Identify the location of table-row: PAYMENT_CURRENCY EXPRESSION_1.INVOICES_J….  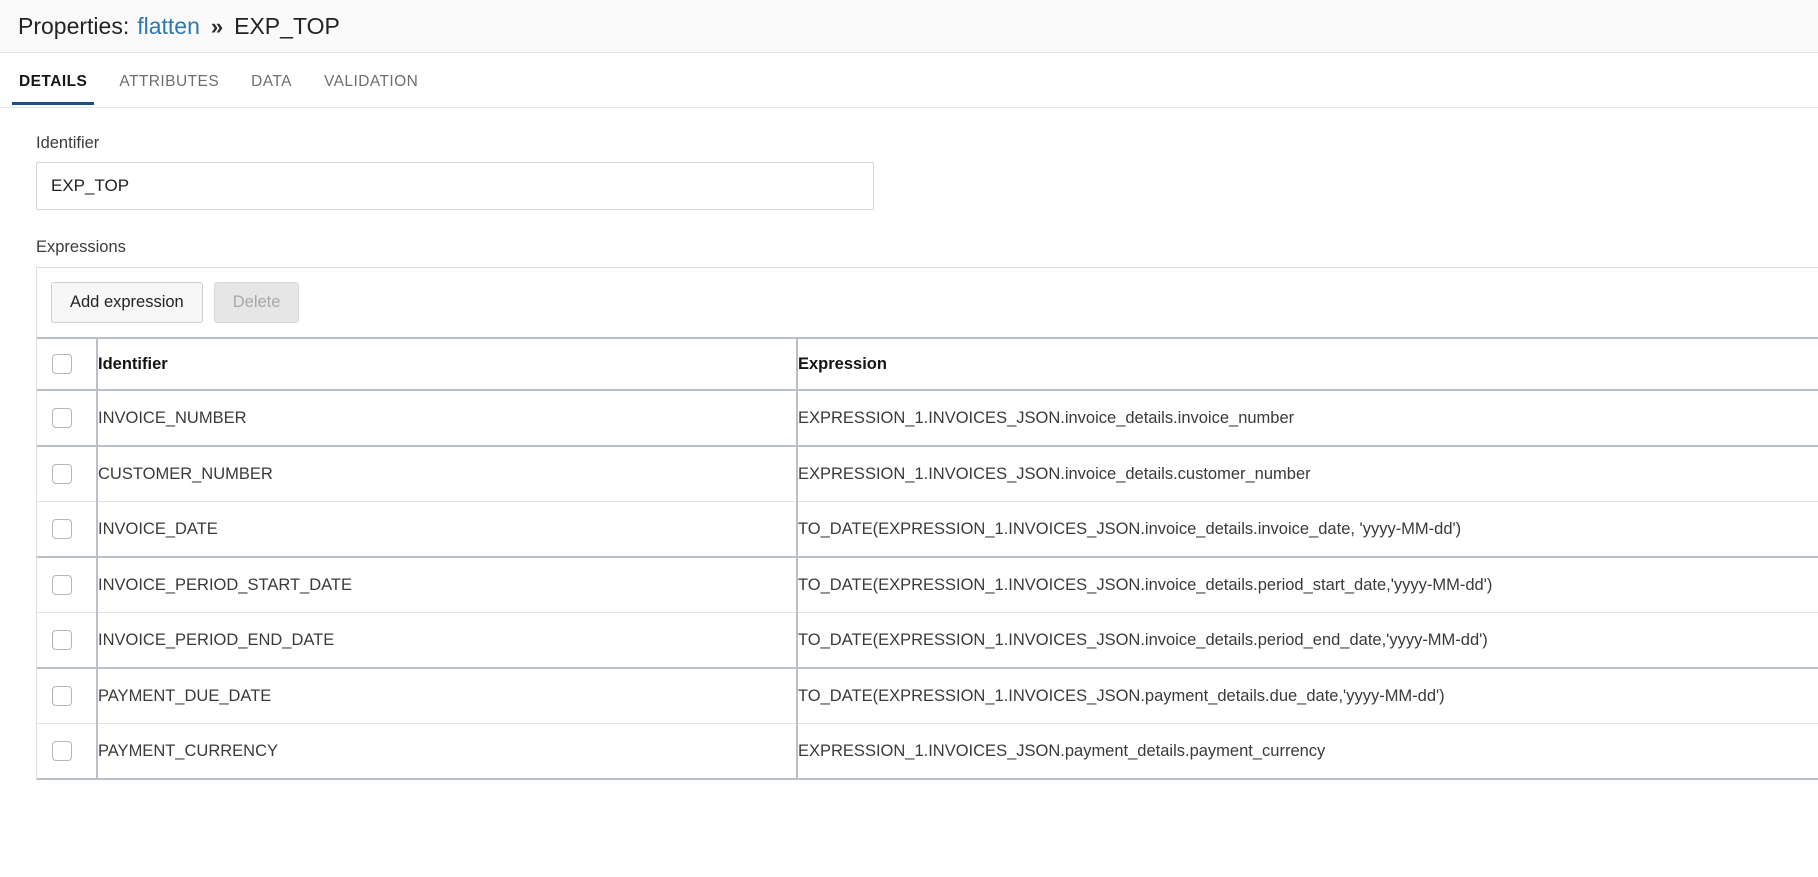
(927, 751).